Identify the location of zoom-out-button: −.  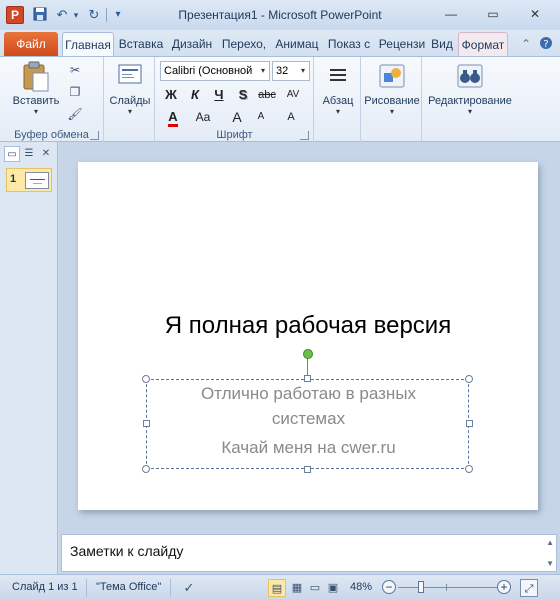
(389, 587).